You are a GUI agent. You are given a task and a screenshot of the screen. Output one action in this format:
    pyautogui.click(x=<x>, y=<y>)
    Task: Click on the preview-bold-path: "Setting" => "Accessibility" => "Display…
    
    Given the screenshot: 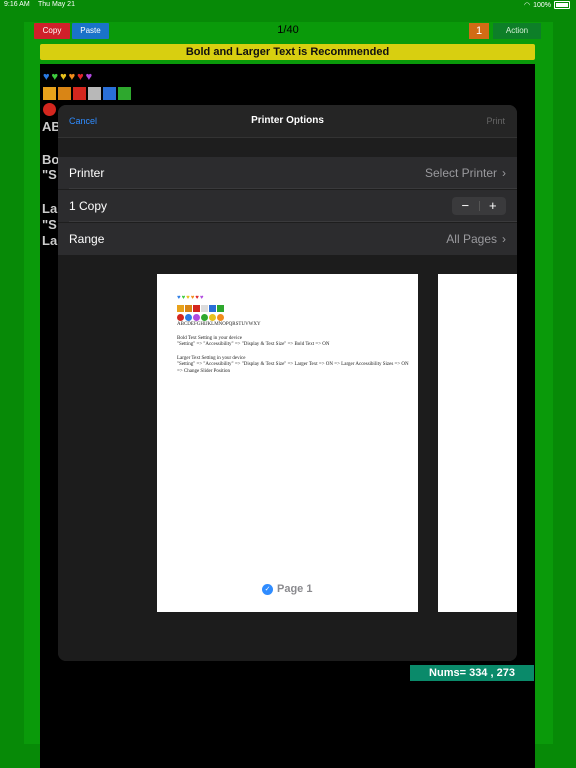 What is the action you would take?
    pyautogui.click(x=253, y=344)
    